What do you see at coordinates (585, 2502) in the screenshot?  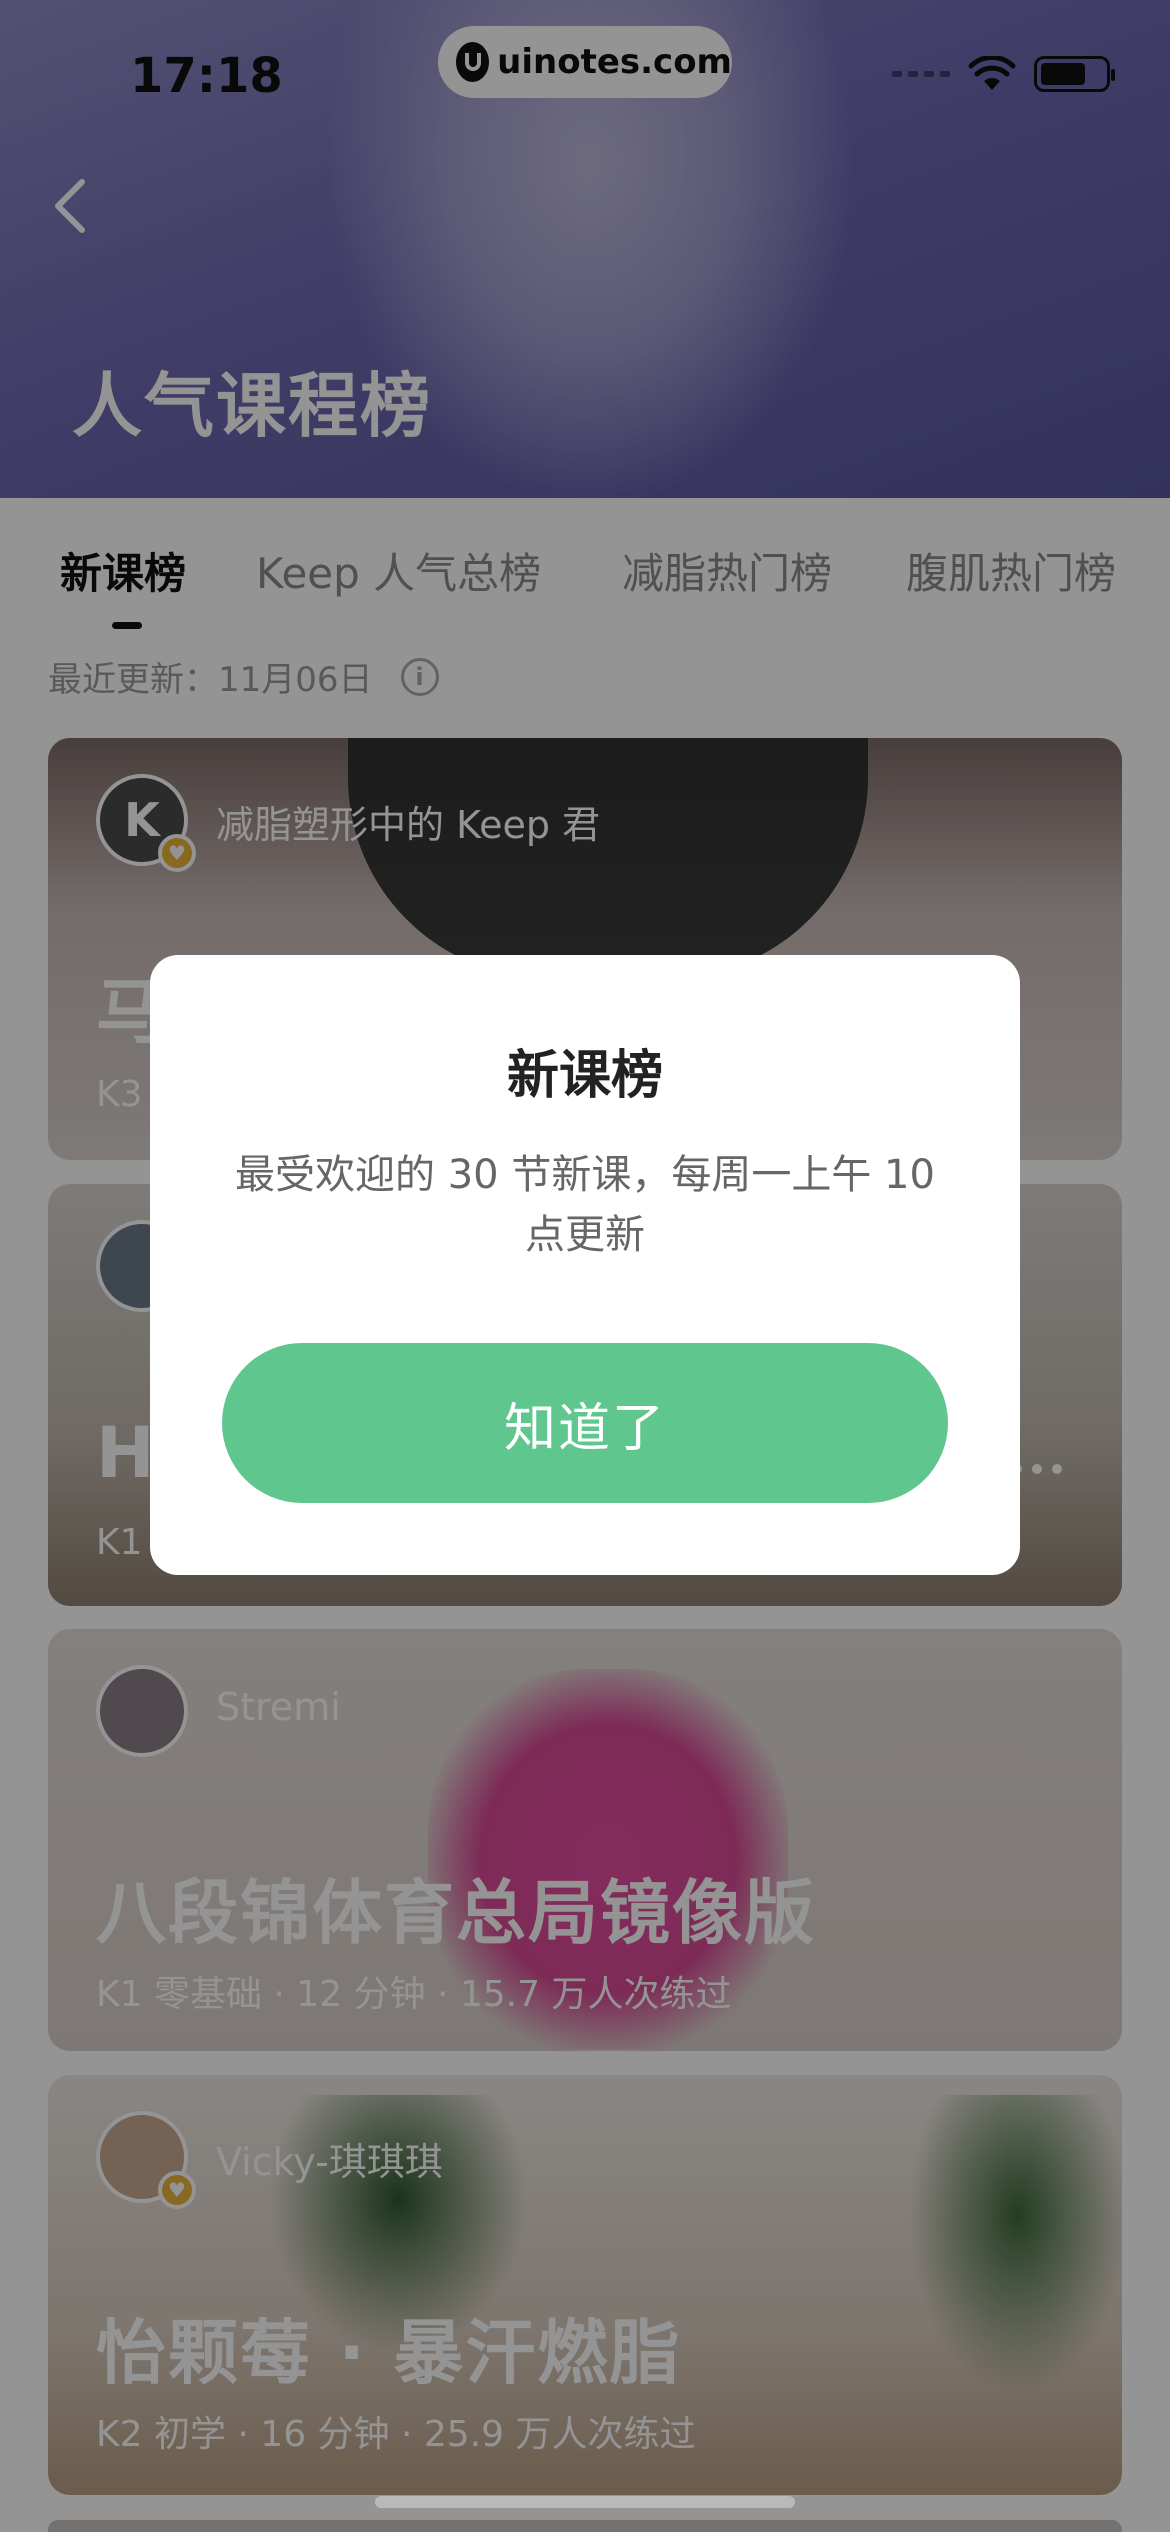 I see `home-indicator` at bounding box center [585, 2502].